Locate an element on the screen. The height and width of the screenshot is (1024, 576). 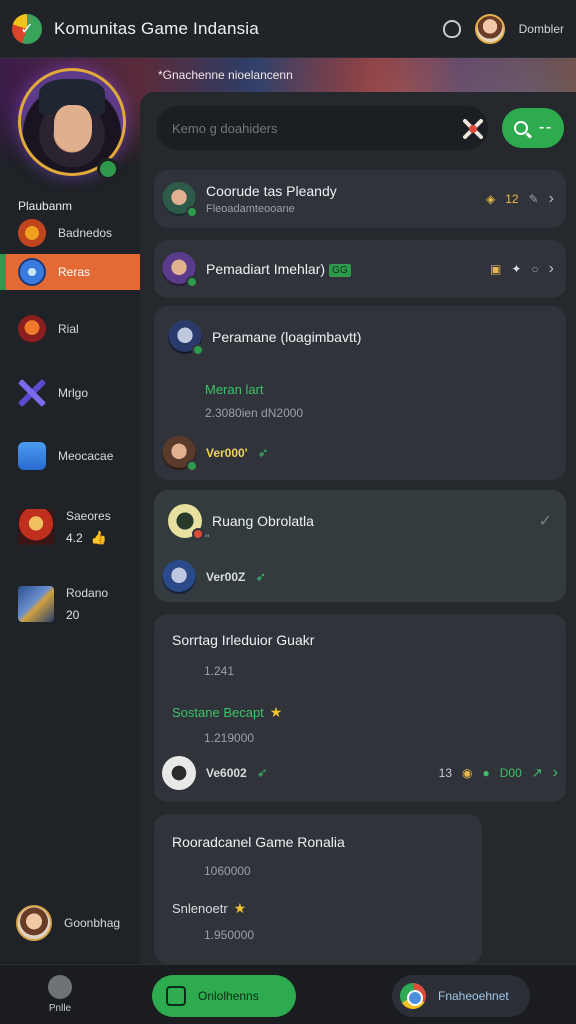
sidebar-item-badnedos: Badnedos is located at coordinates (70, 233).